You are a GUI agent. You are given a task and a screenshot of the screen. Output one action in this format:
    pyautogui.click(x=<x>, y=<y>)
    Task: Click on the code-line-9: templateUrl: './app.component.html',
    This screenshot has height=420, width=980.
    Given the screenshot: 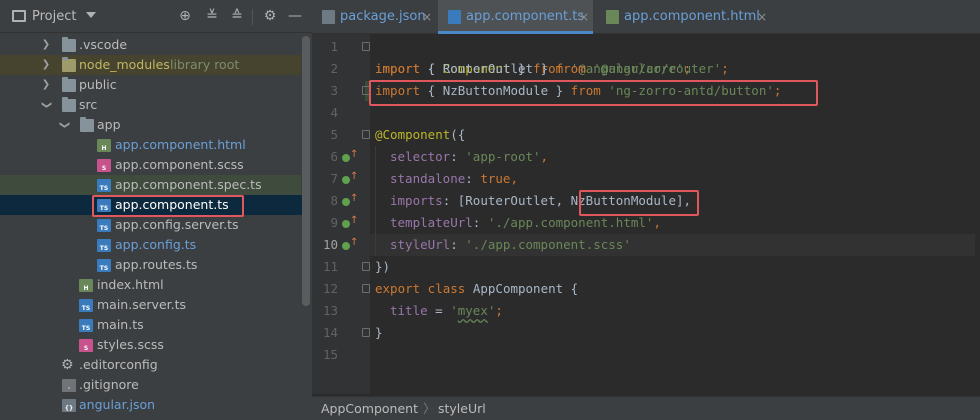 What is the action you would take?
    pyautogui.click(x=525, y=222)
    